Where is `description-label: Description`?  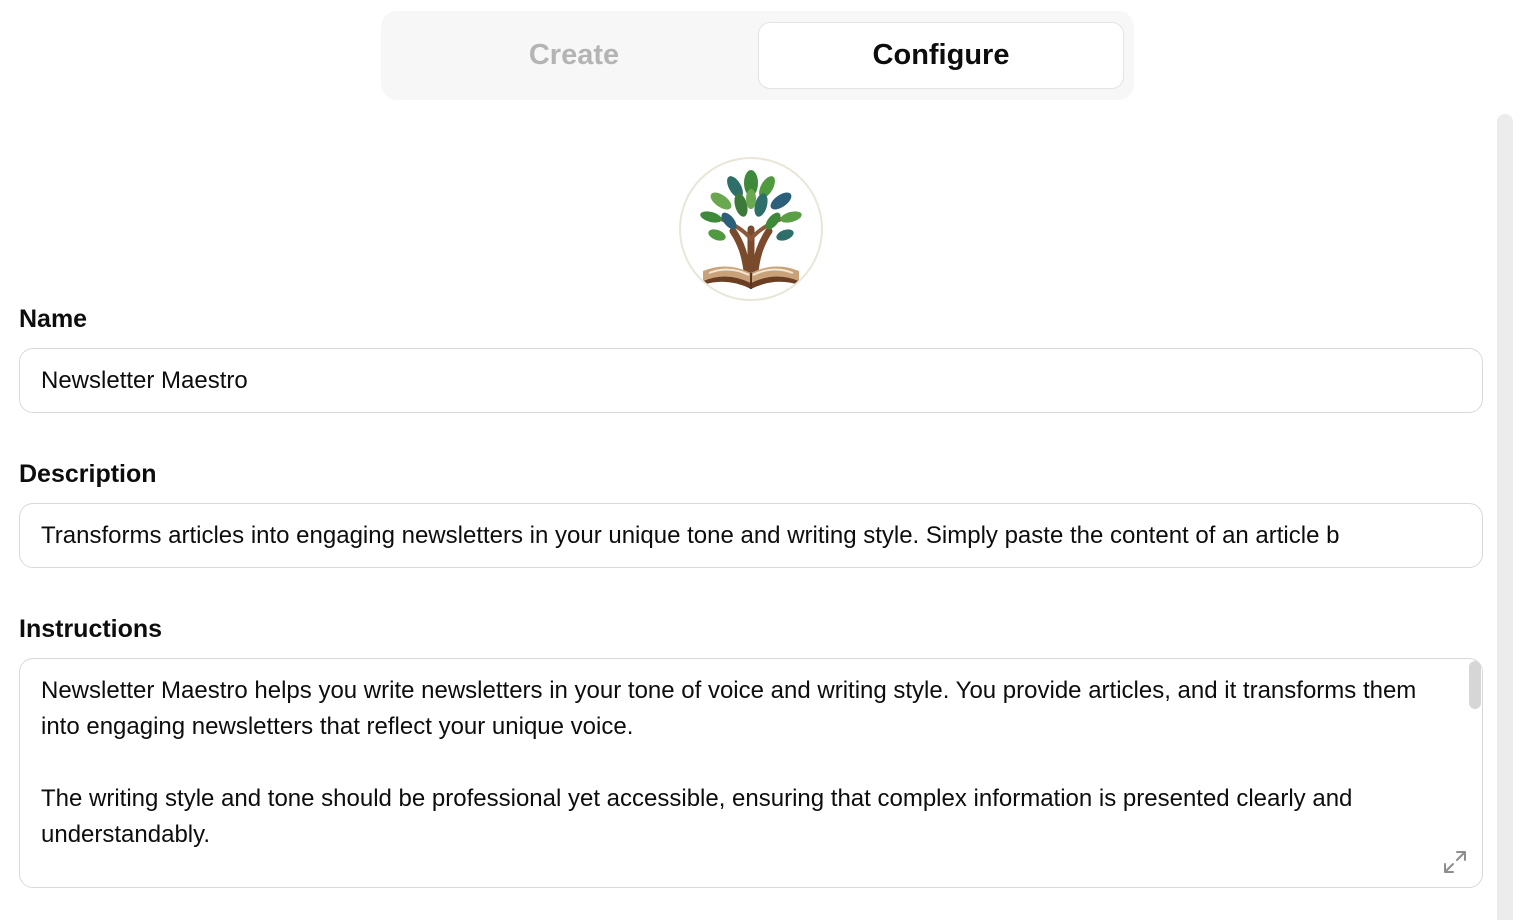 description-label: Description is located at coordinates (88, 474).